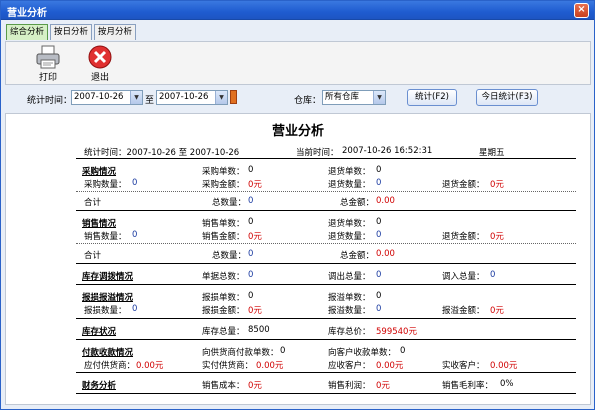 This screenshot has width=595, height=410. What do you see at coordinates (349, 237) in the screenshot?
I see `sales-return-qty-label: 退货数量：` at bounding box center [349, 237].